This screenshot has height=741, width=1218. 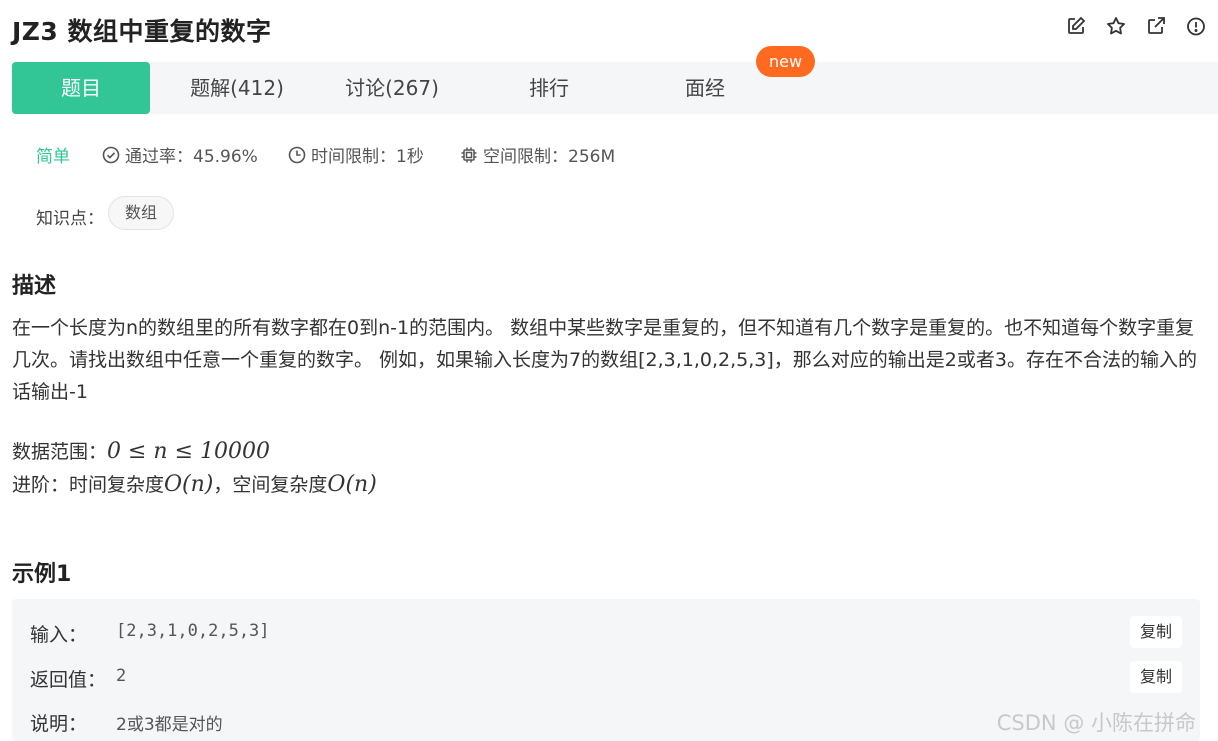 What do you see at coordinates (237, 88) in the screenshot?
I see `tab-solutions: 题解(412)` at bounding box center [237, 88].